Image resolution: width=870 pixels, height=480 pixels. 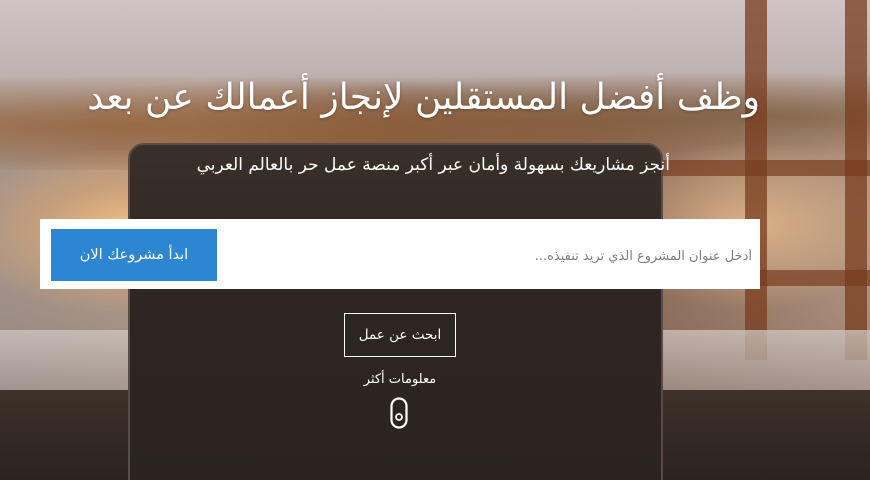 I want to click on find-work-button: ابحث عن عمل, so click(x=400, y=335).